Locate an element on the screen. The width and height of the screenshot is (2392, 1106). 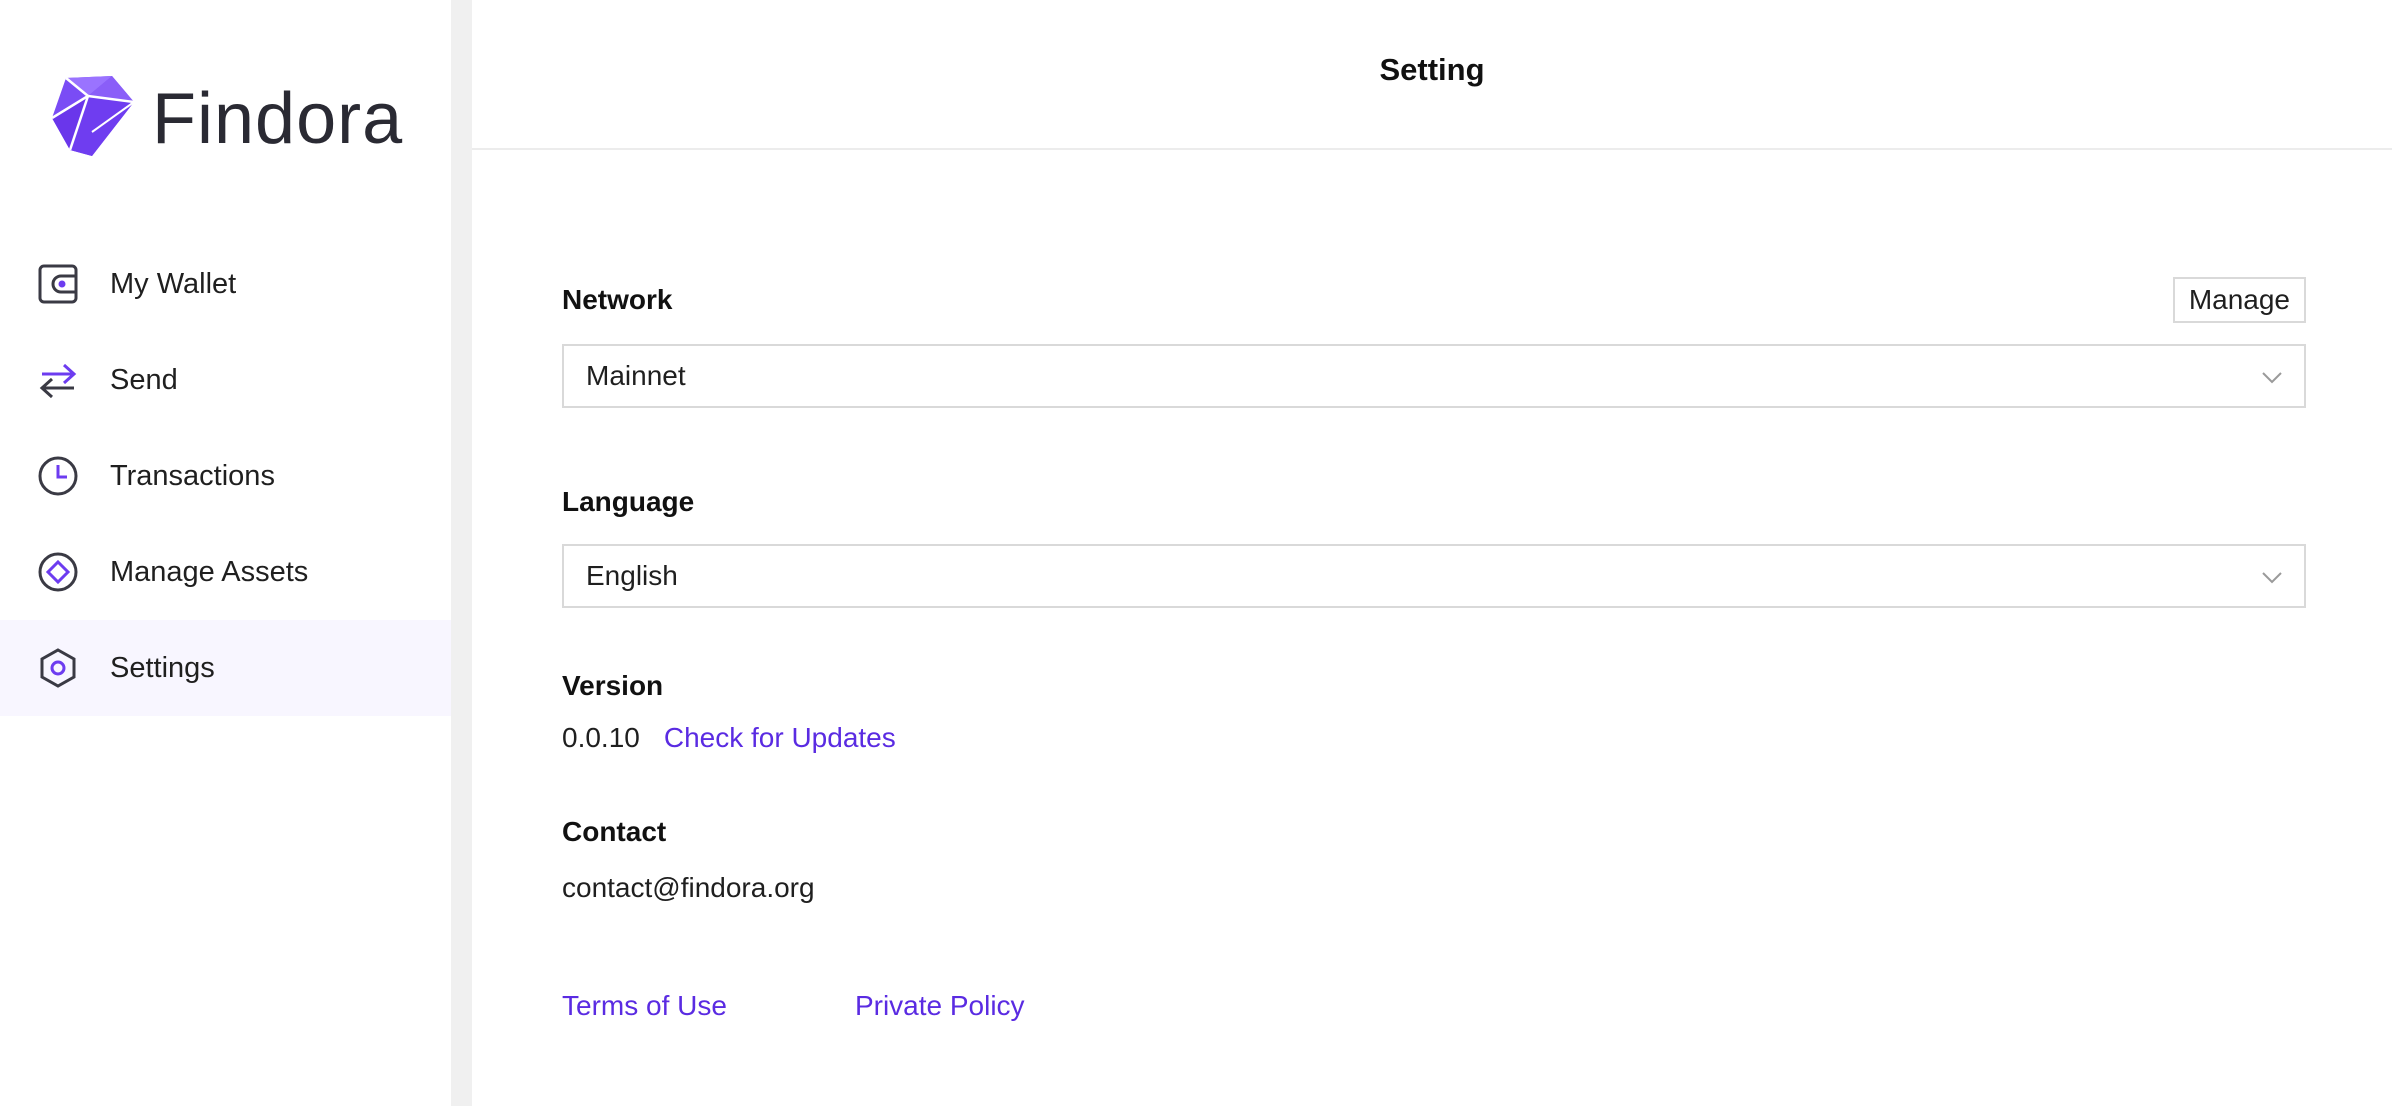
transfer-arrows-icon is located at coordinates (58, 380).